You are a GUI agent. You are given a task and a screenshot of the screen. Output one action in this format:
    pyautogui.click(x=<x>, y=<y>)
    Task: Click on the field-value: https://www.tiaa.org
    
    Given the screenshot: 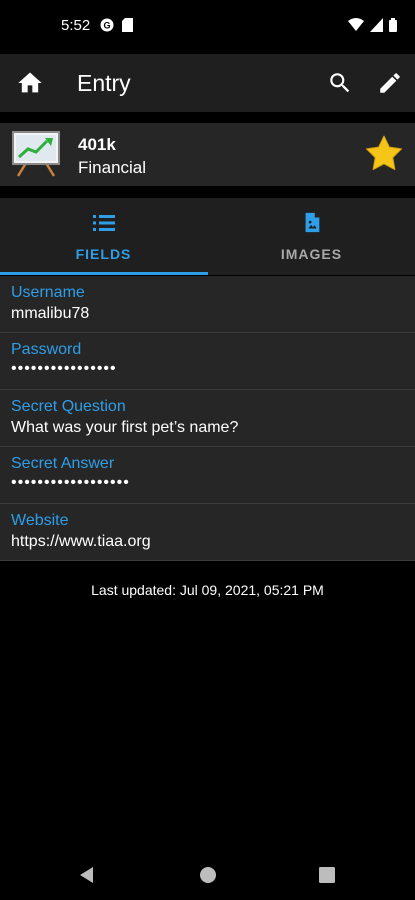 What is the action you would take?
    pyautogui.click(x=81, y=541)
    